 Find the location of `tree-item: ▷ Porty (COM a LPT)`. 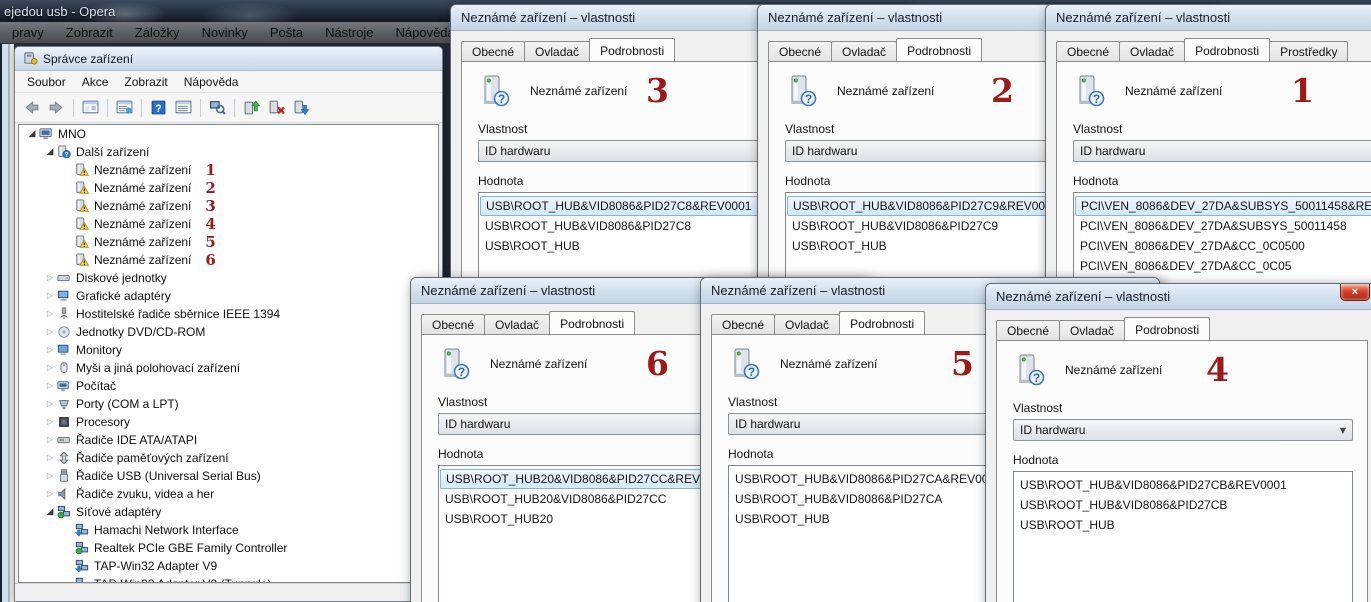

tree-item: ▷ Porty (COM a LPT) is located at coordinates (228, 404).